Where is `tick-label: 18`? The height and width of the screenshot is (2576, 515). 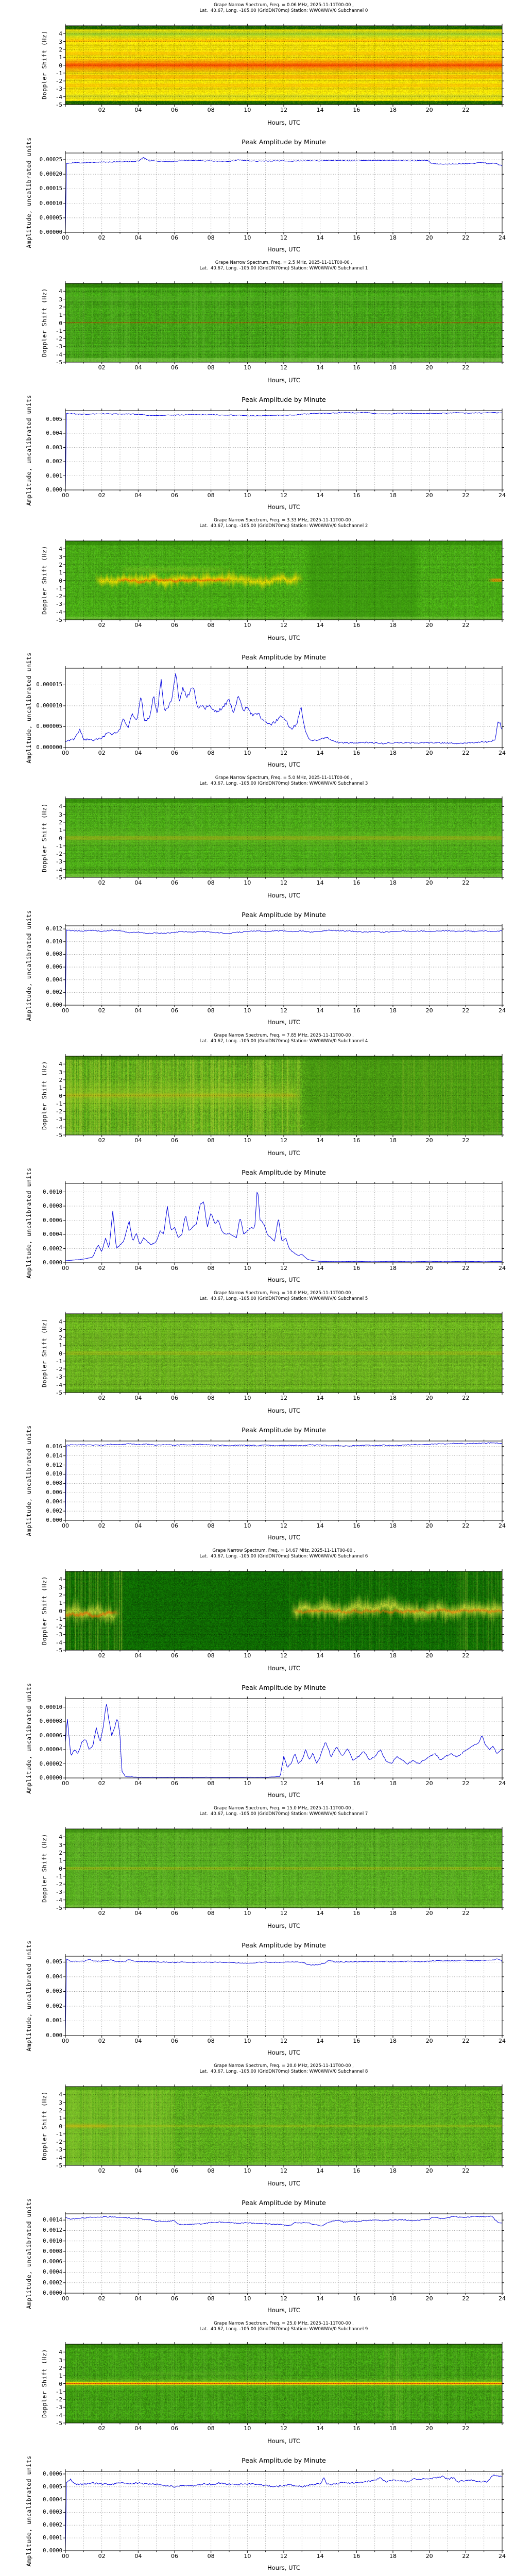
tick-label: 18 is located at coordinates (393, 2428).